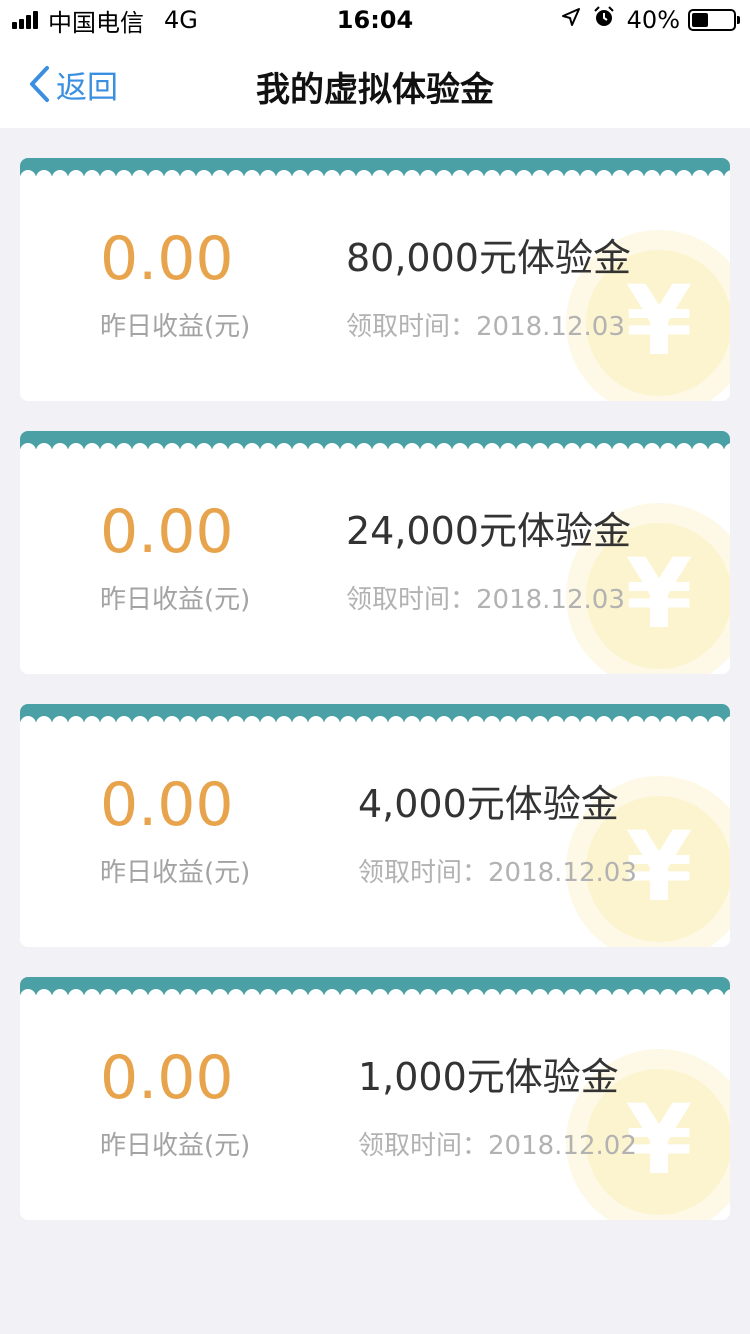  I want to click on voucher-amount: 1,000元体验金, so click(488, 1077).